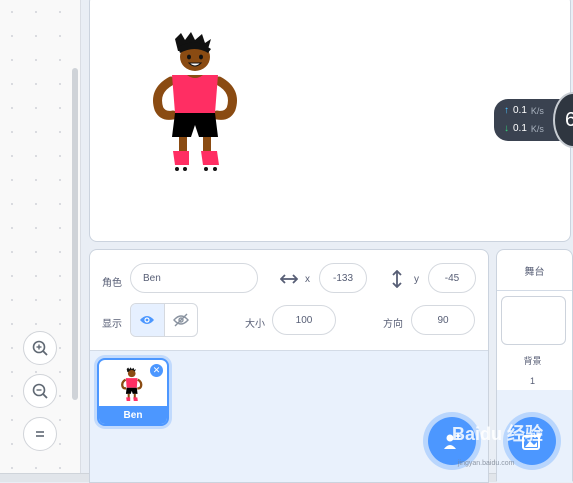 Image resolution: width=573 pixels, height=483 pixels. Describe the element at coordinates (194, 278) in the screenshot. I see `sprite-name-input: Ben` at that location.